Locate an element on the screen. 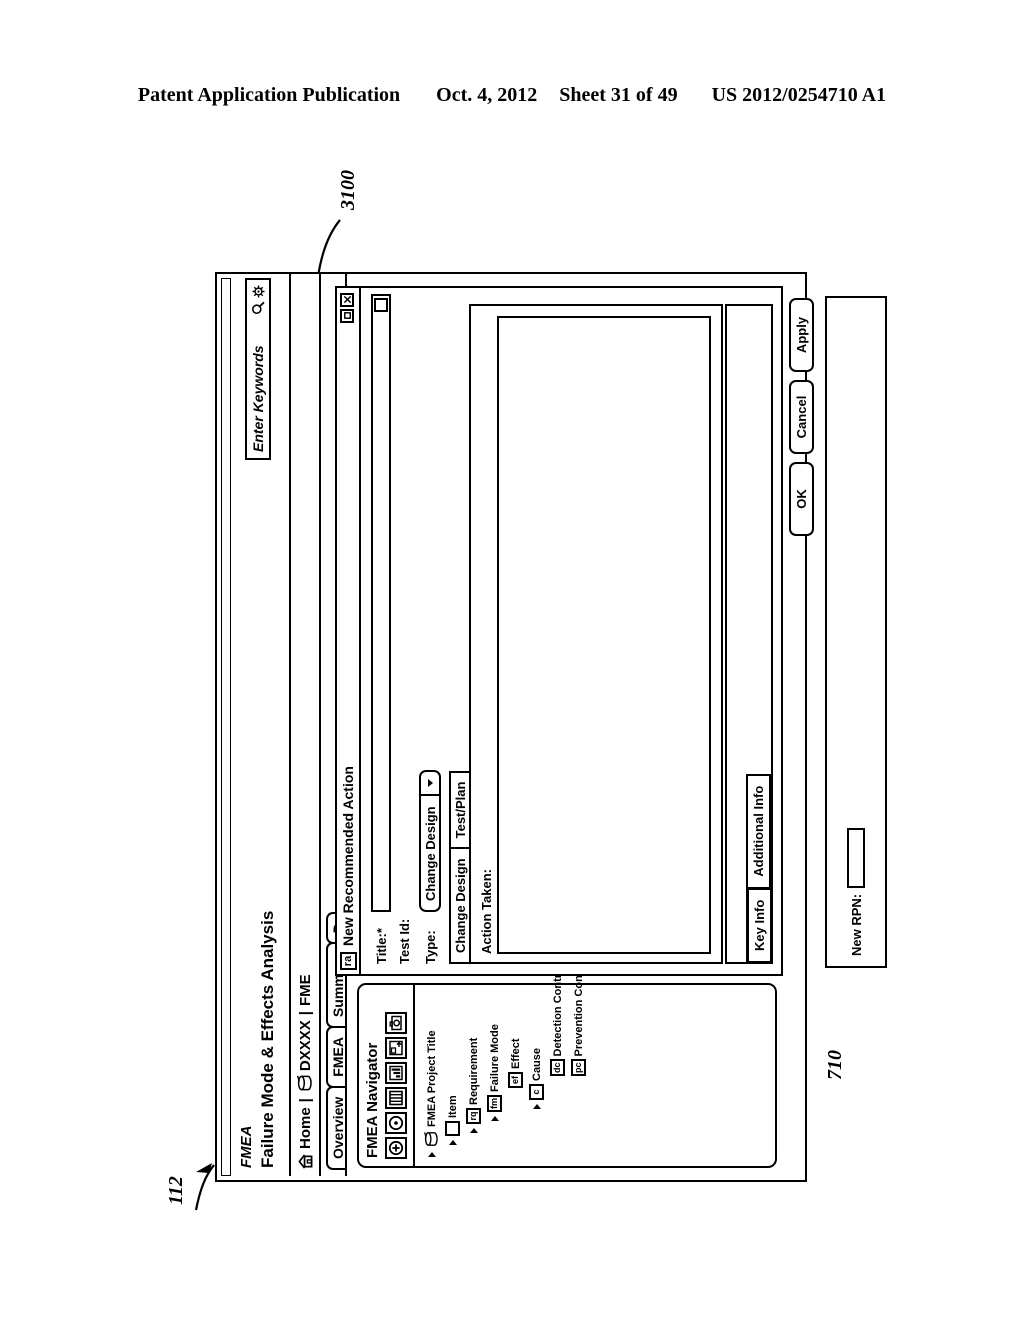 The image size is (1024, 1320). tree-item-item: Item is located at coordinates (452, 1074).